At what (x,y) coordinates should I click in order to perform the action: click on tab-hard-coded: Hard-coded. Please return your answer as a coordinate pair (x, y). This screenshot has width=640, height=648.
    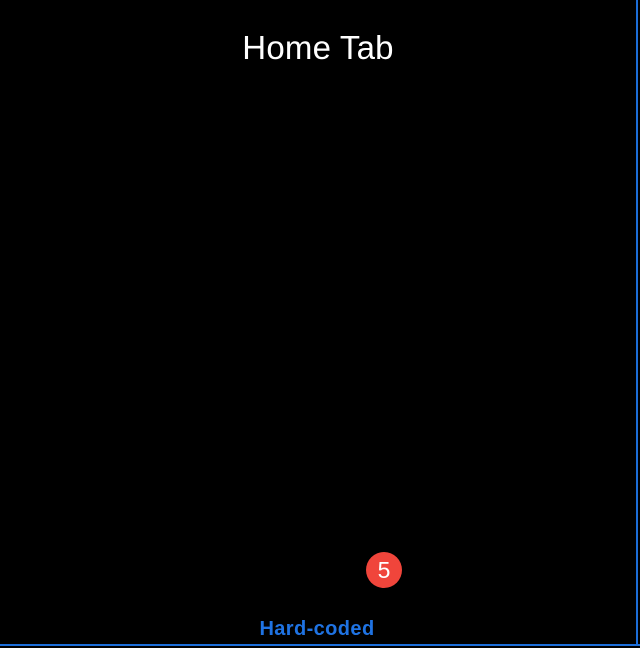
    Looking at the image, I should click on (317, 629).